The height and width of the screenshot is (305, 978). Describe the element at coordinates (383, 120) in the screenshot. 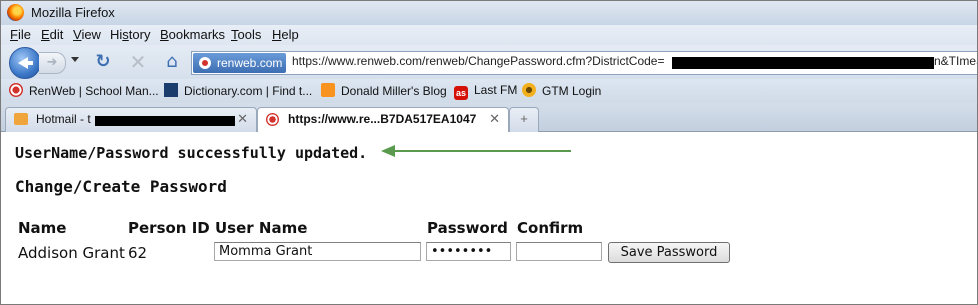

I see `tab-renweb: https://www.re...B7DA517EA1047 ✕` at that location.